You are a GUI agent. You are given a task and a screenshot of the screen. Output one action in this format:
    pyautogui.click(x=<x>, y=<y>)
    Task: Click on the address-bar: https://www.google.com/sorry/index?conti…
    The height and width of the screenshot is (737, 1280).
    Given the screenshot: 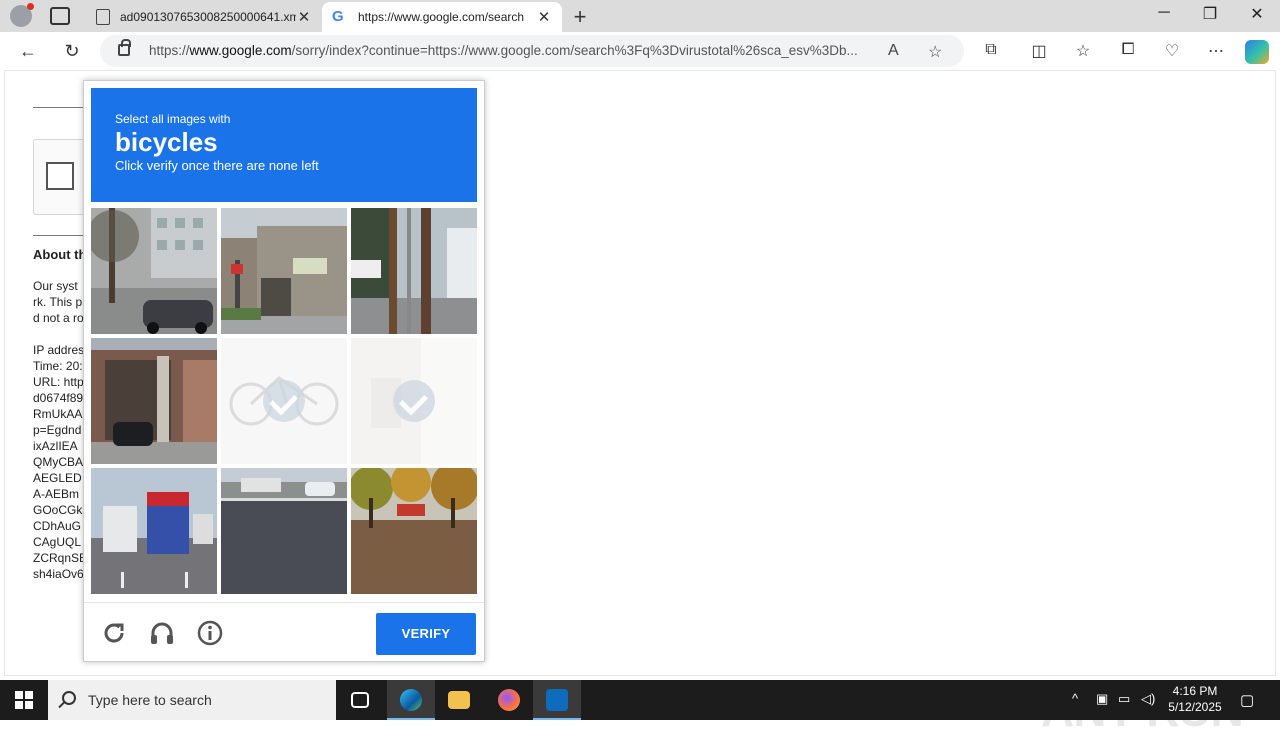 What is the action you would take?
    pyautogui.click(x=532, y=51)
    